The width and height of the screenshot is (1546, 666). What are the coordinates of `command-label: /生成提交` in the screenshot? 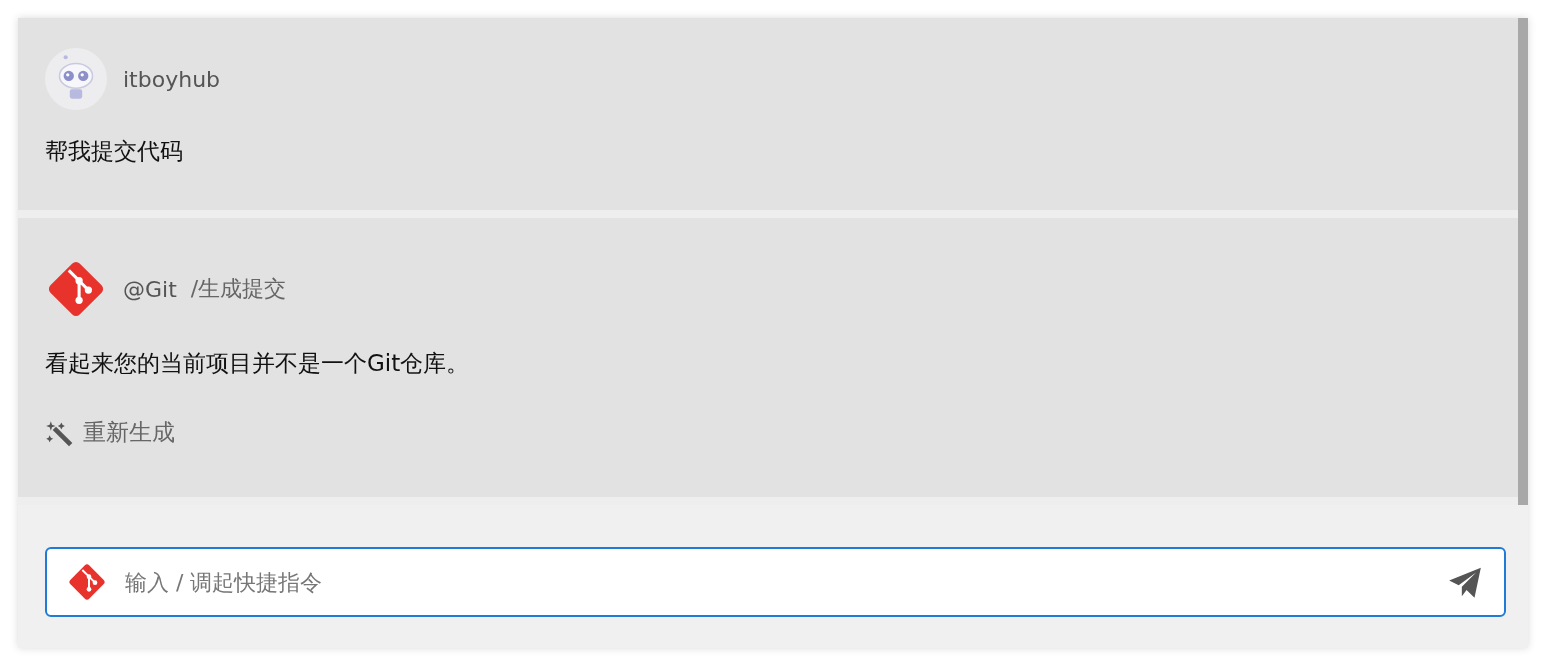 It's located at (238, 289).